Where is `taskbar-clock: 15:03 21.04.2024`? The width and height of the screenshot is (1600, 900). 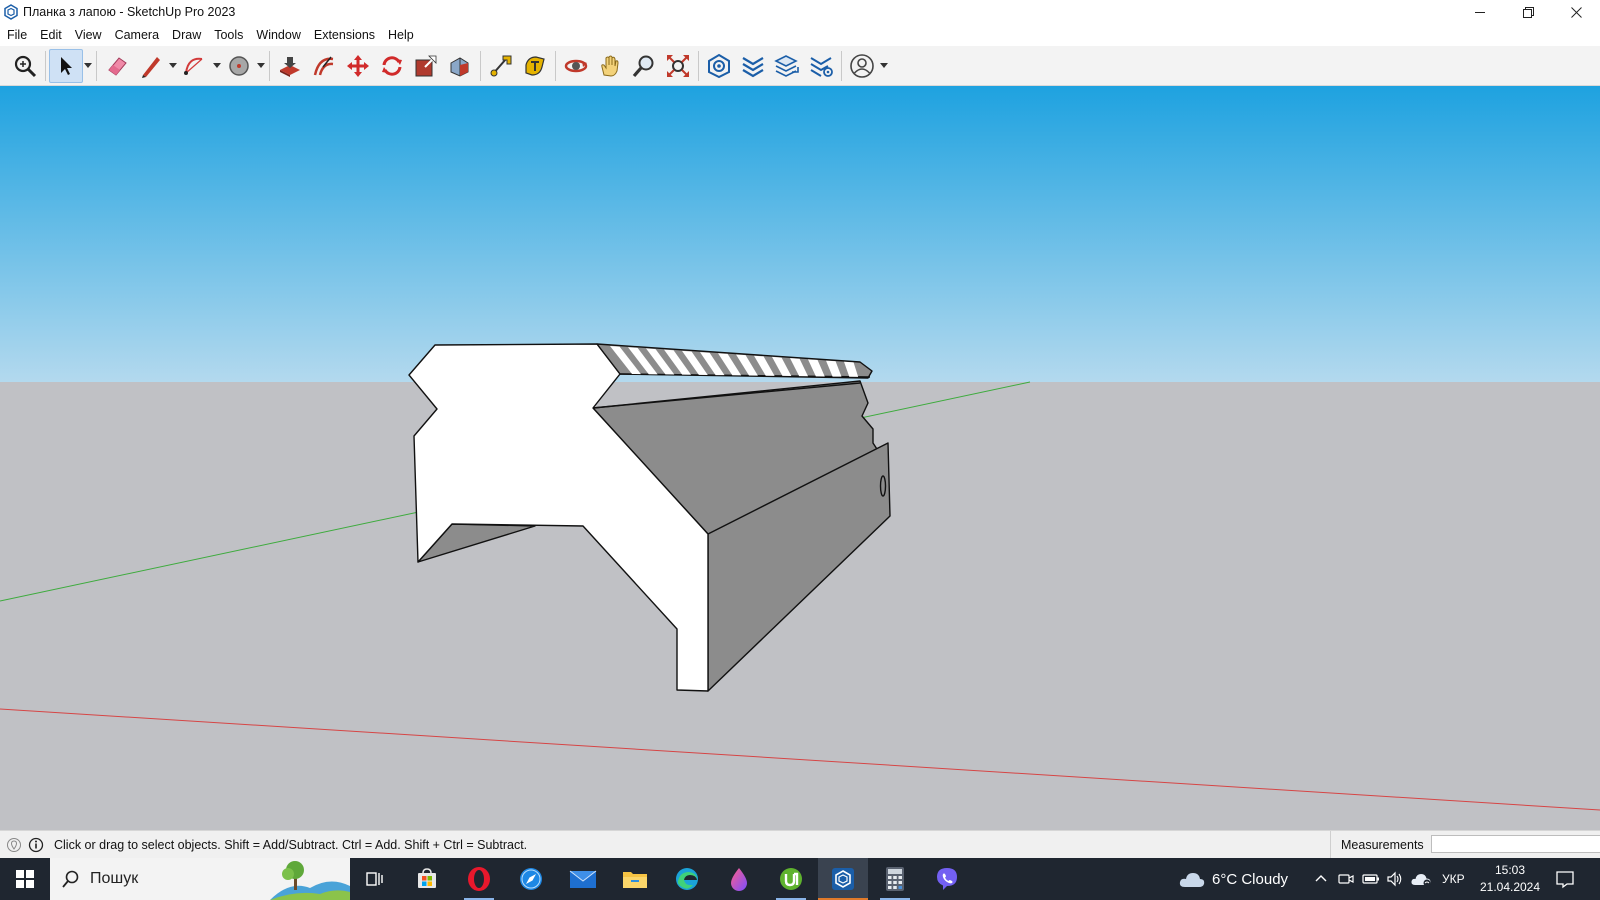
taskbar-clock: 15:03 21.04.2024 is located at coordinates (1510, 879).